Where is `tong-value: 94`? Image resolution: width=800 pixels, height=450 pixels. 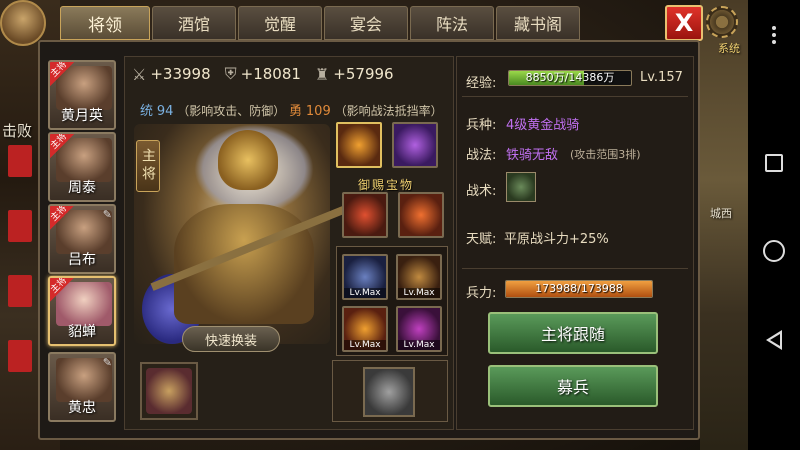
tong-value: 94 is located at coordinates (165, 111).